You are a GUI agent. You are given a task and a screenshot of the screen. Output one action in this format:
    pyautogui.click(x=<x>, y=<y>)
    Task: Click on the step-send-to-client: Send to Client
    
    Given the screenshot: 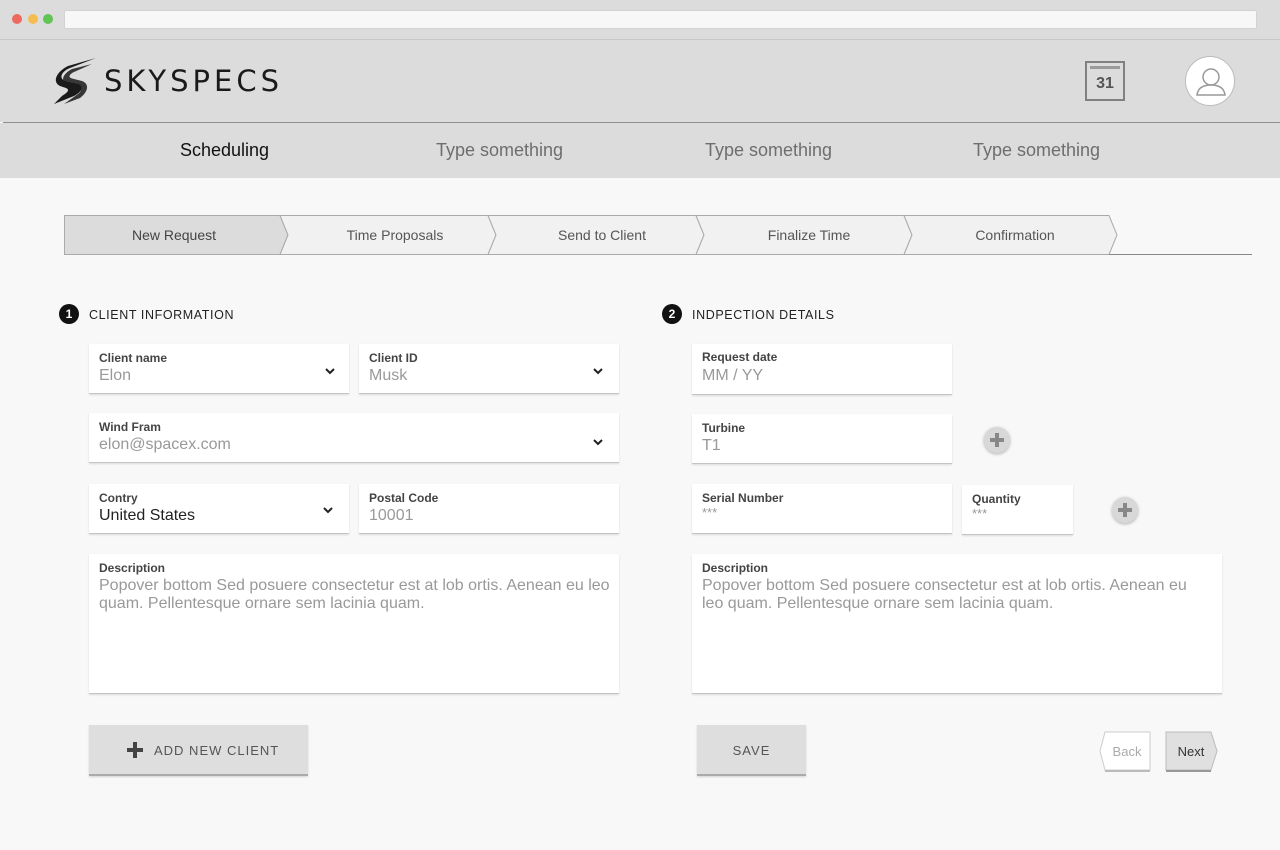 What is the action you would take?
    pyautogui.click(x=602, y=235)
    